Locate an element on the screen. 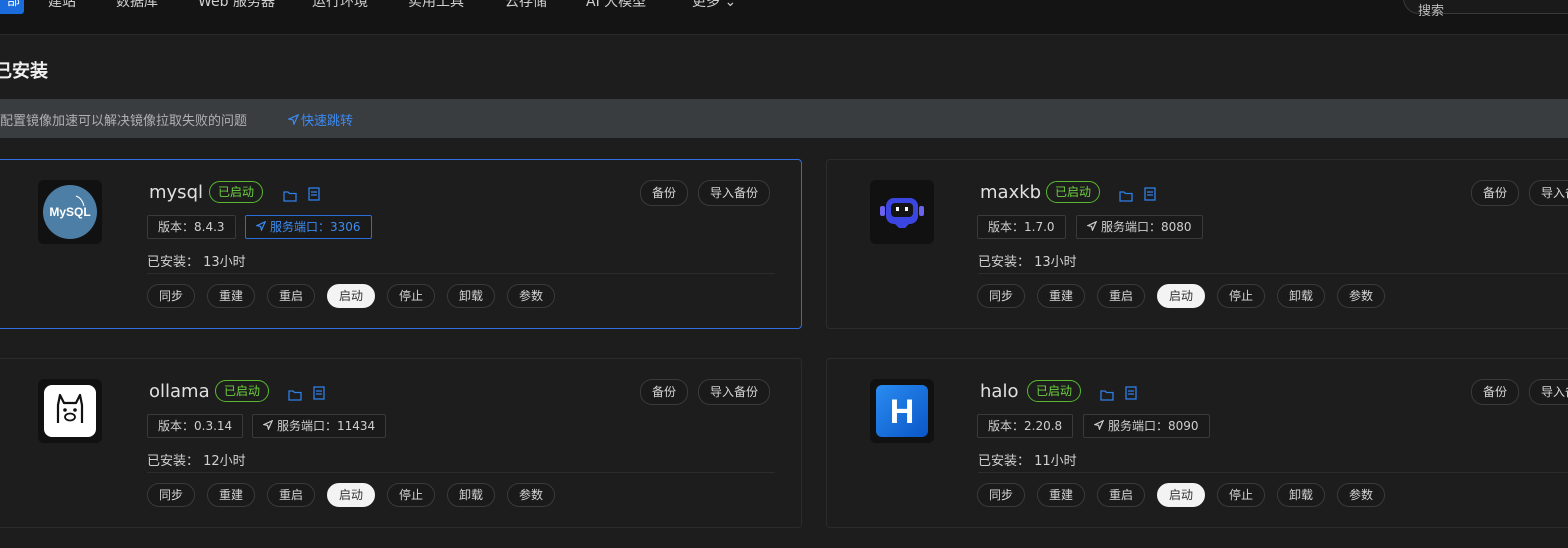 The width and height of the screenshot is (1568, 548). page-title: 已安装 is located at coordinates (24, 71).